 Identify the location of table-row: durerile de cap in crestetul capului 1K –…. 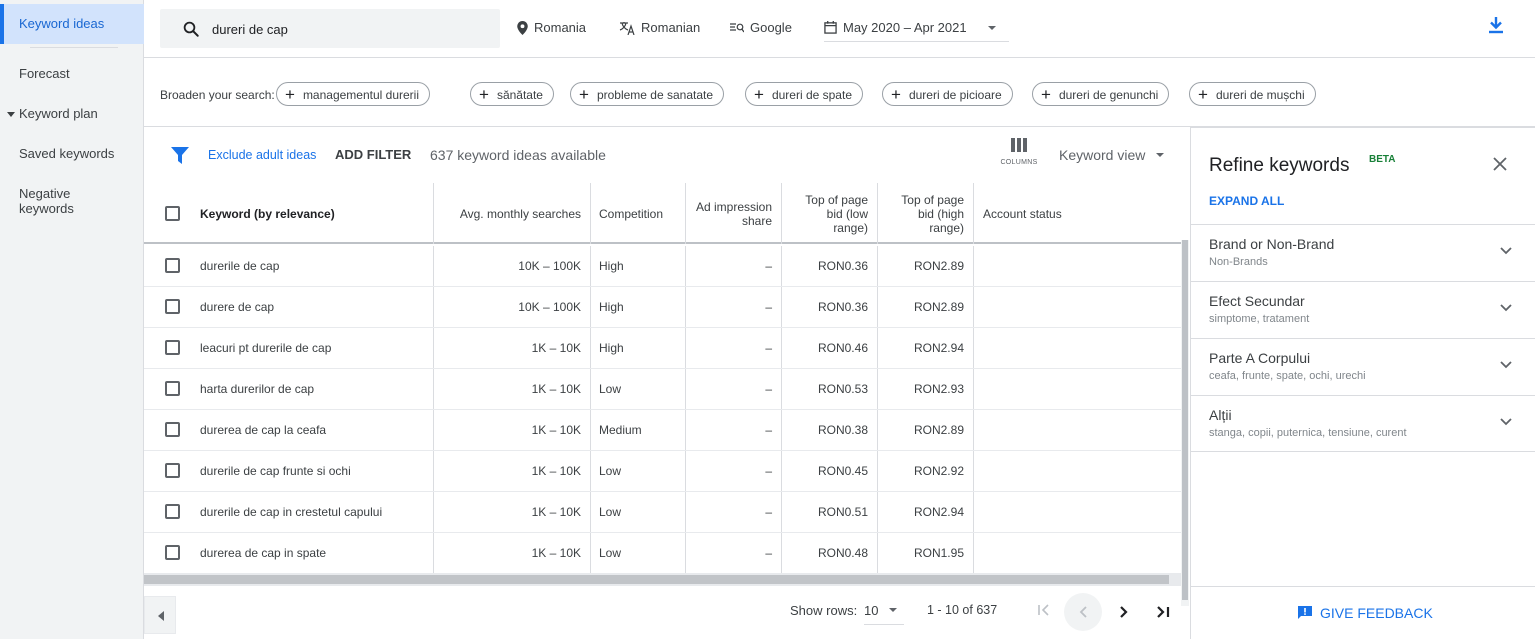
(662, 512).